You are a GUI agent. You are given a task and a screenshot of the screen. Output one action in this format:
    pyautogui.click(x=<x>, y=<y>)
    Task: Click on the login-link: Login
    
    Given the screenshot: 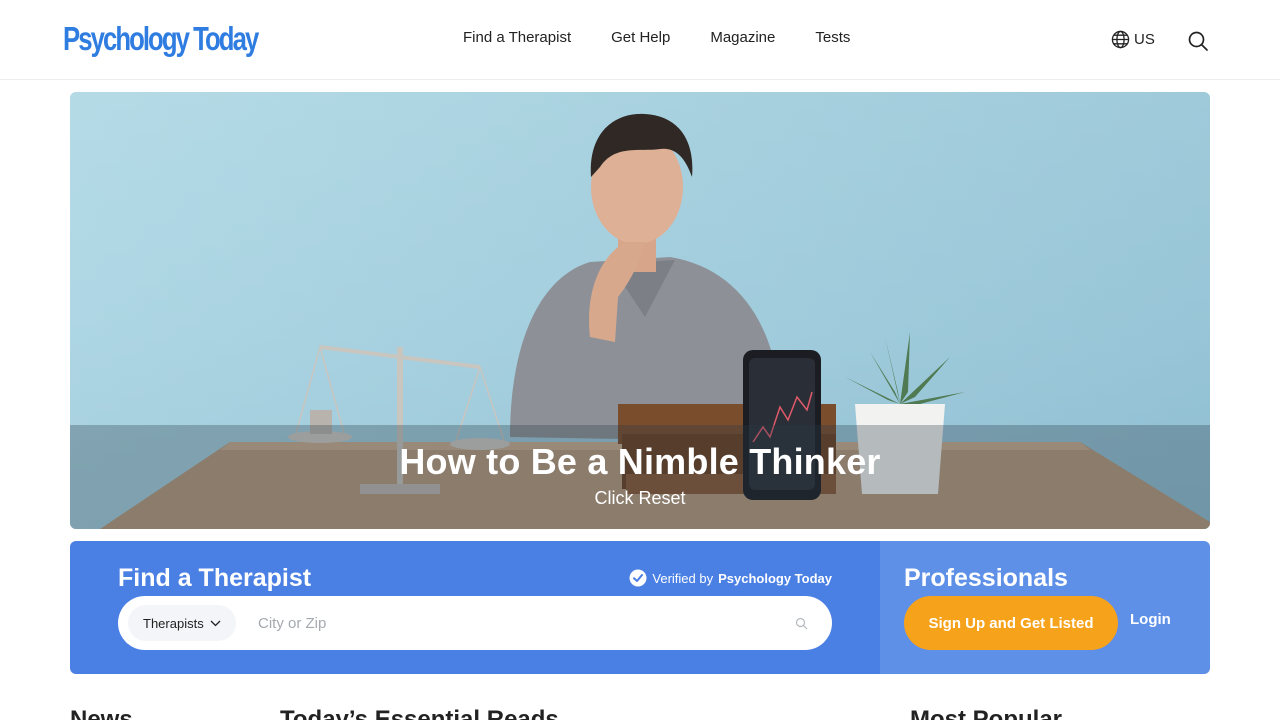 What is the action you would take?
    pyautogui.click(x=1150, y=619)
    